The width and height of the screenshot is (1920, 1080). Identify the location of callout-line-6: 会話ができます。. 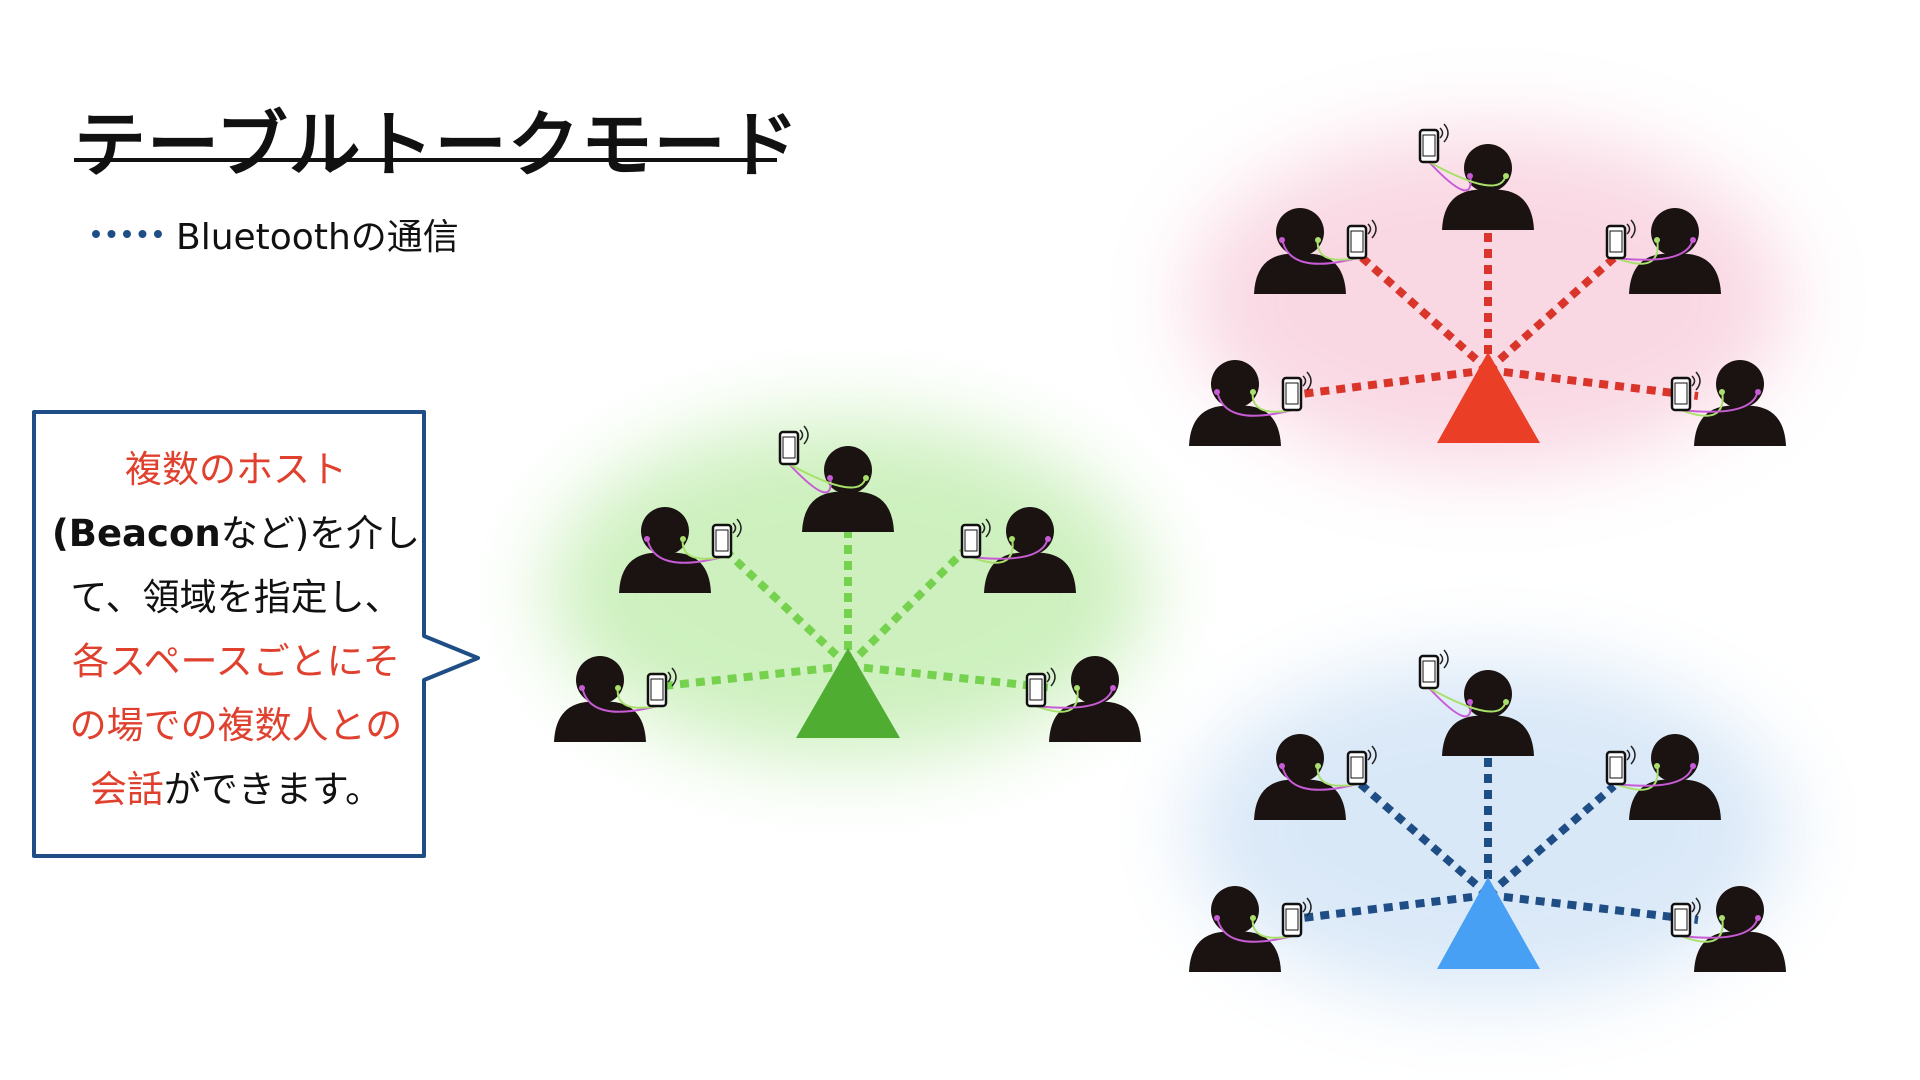
(236, 790).